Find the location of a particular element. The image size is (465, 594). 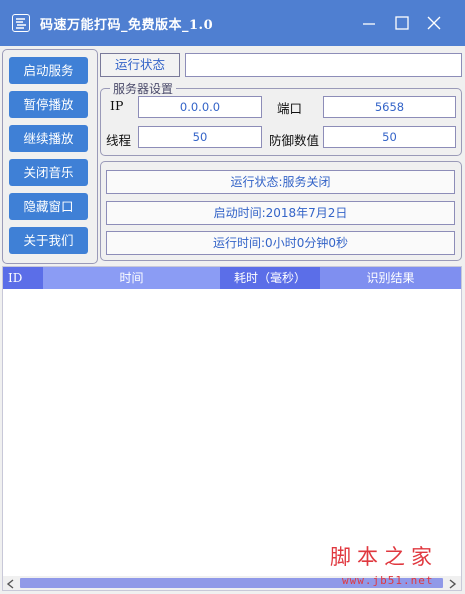

control-panel: 启动服务 暂停播放 继续播放 关闭音乐 隐藏窗口 关于我们 is located at coordinates (50, 156).